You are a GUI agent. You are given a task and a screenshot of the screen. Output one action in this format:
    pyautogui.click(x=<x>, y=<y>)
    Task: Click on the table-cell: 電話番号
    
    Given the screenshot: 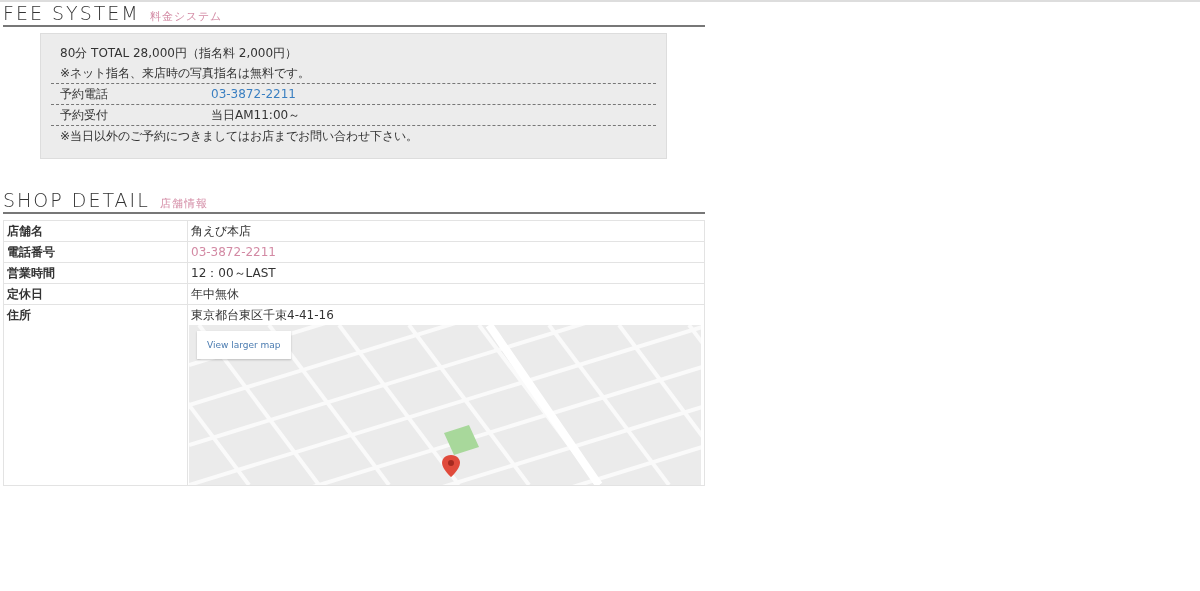 What is the action you would take?
    pyautogui.click(x=96, y=252)
    